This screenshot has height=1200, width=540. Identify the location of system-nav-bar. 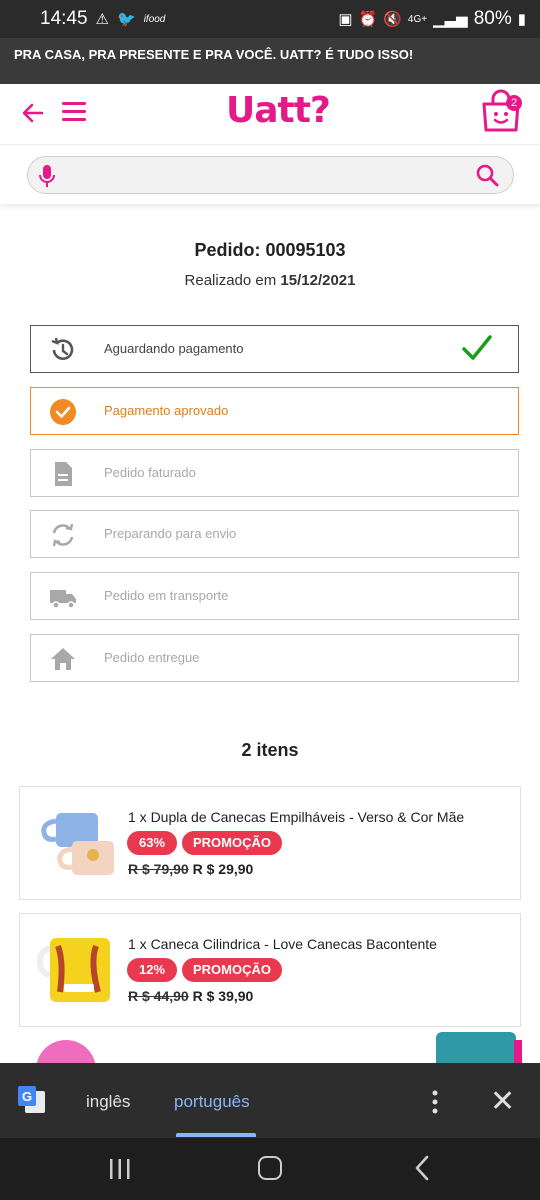
(270, 1169).